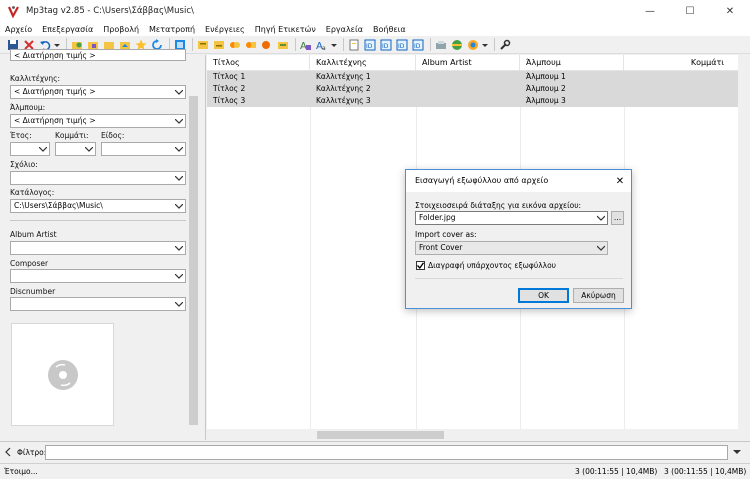  I want to click on menu-tools: Εργαλεία, so click(344, 29).